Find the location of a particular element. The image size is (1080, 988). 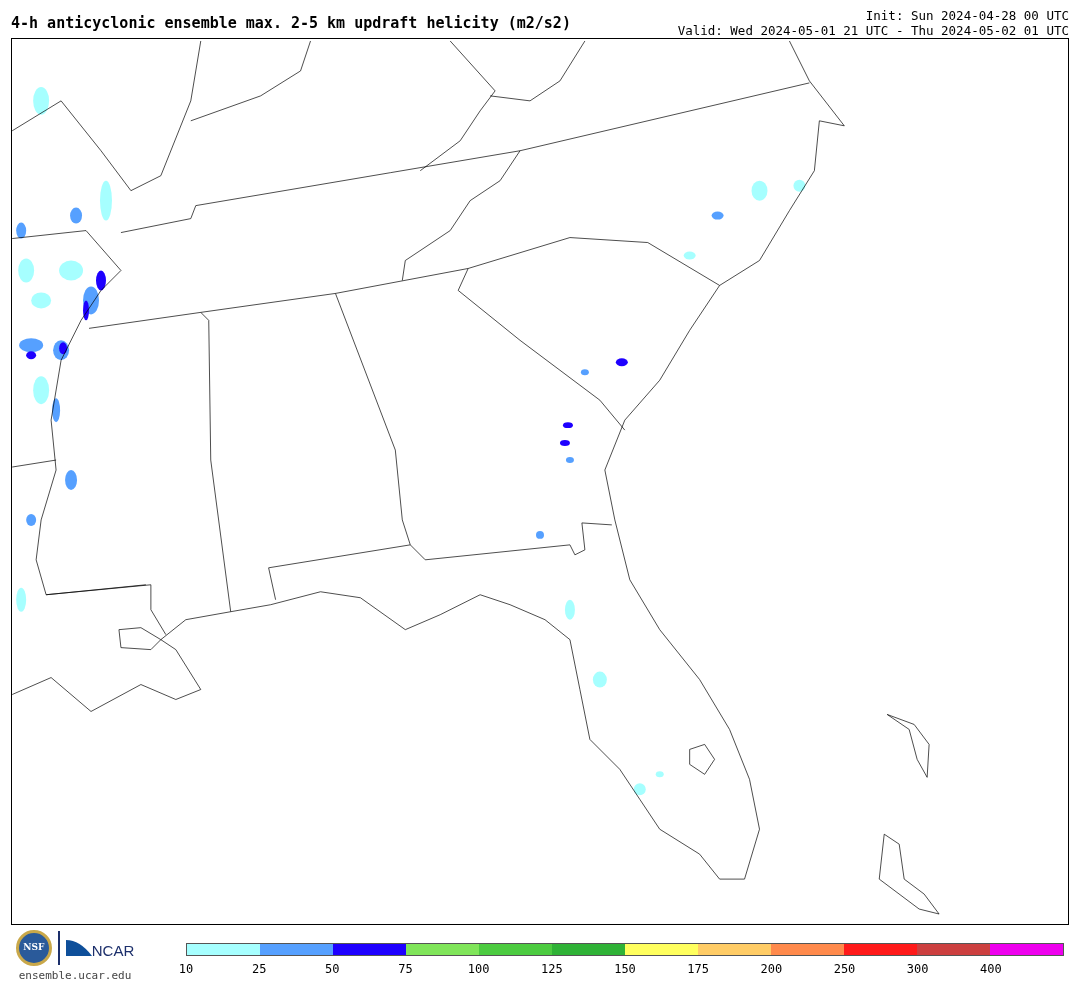

colorbar-label: 25 is located at coordinates (259, 969).